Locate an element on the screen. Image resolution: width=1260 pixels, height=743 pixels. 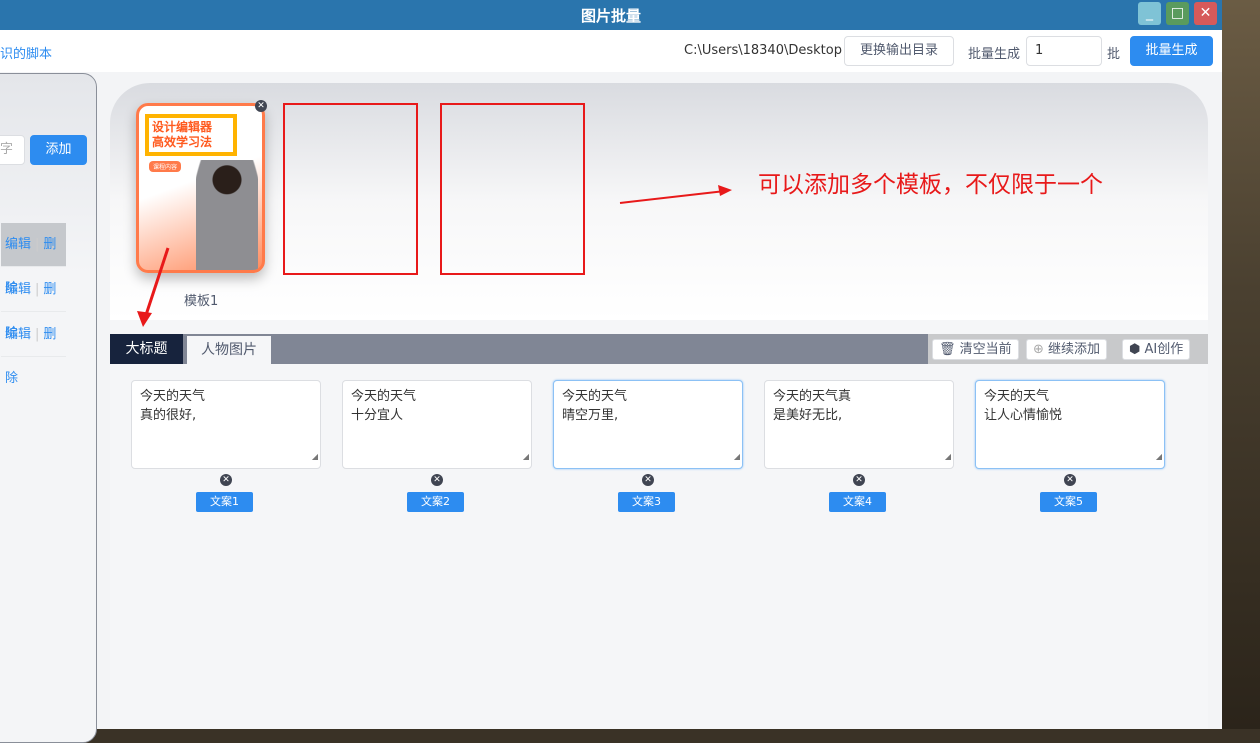
text-value: 今天的天气真 是美好无比, is located at coordinates (812, 406).